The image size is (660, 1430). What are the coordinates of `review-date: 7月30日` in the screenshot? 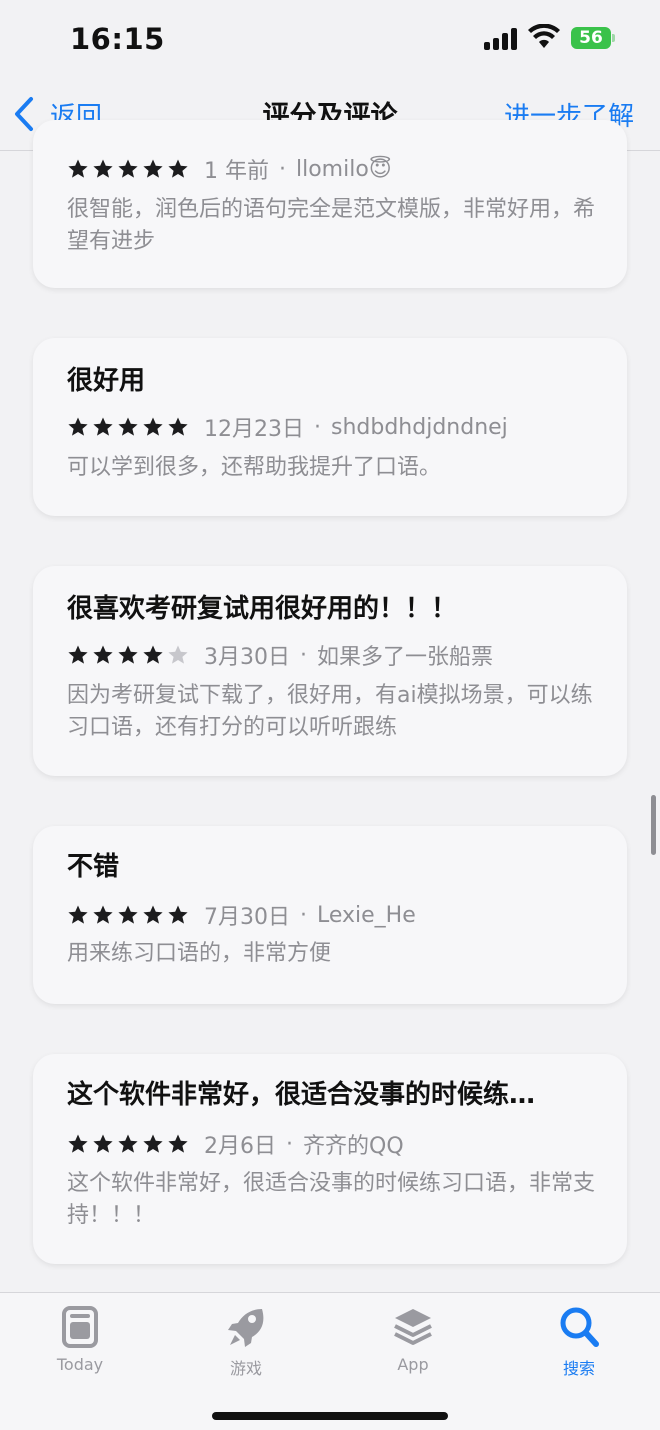 It's located at (247, 917).